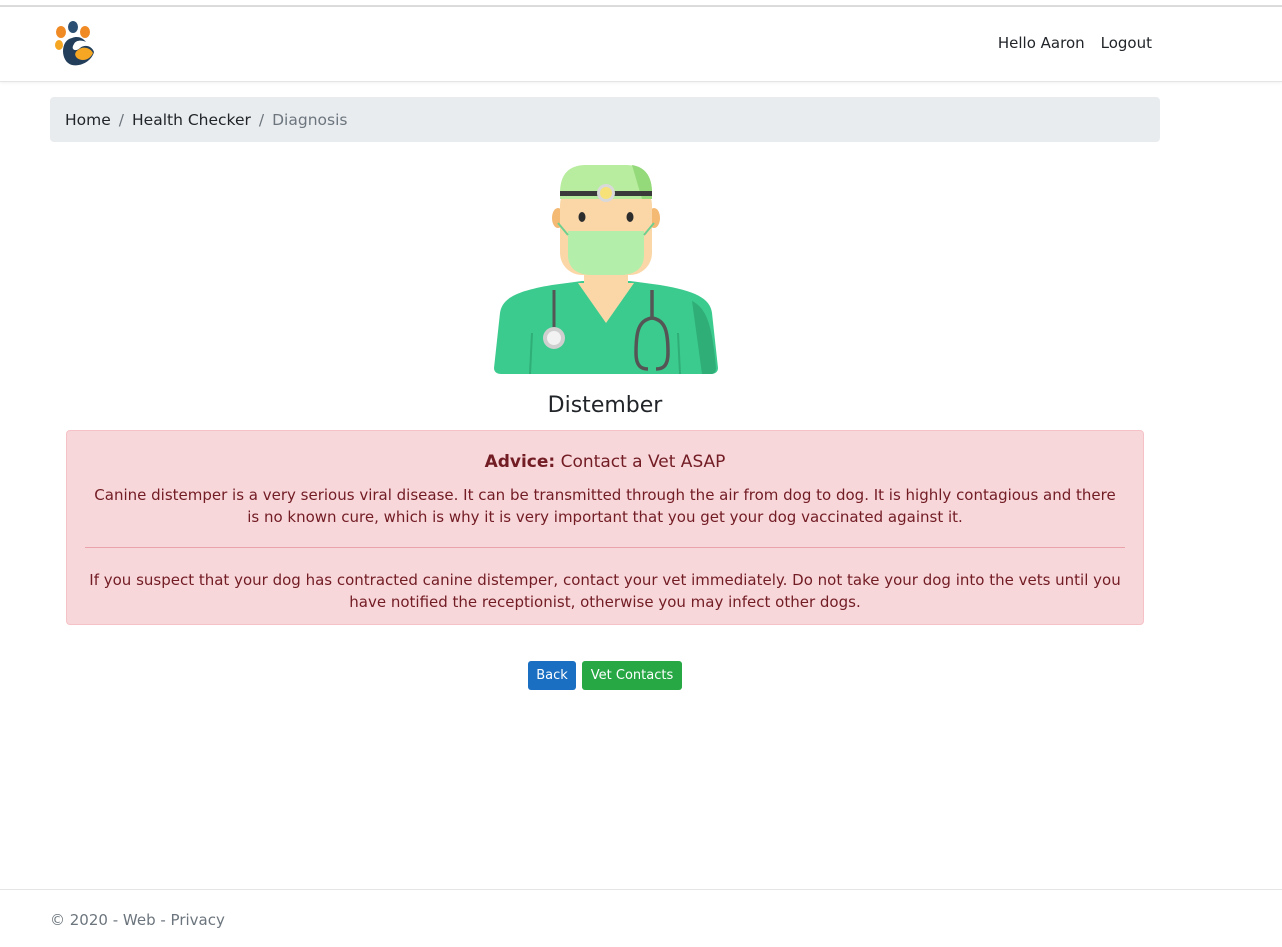 This screenshot has width=1282, height=947. I want to click on paw-logo-icon, so click(75, 44).